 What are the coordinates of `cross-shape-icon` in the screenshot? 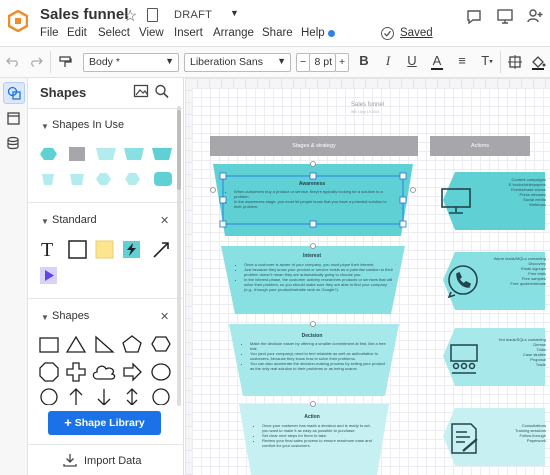 It's located at (76, 372).